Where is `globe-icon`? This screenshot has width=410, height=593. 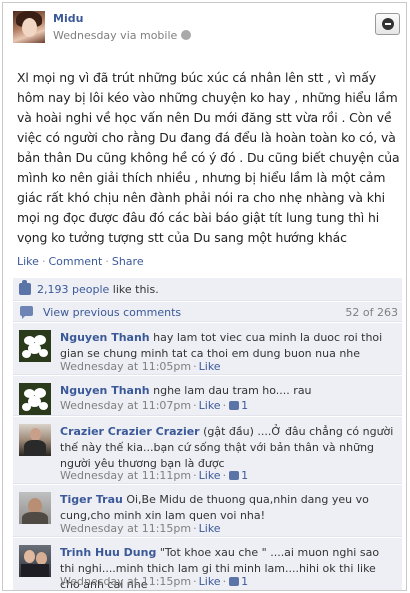
globe-icon is located at coordinates (186, 35).